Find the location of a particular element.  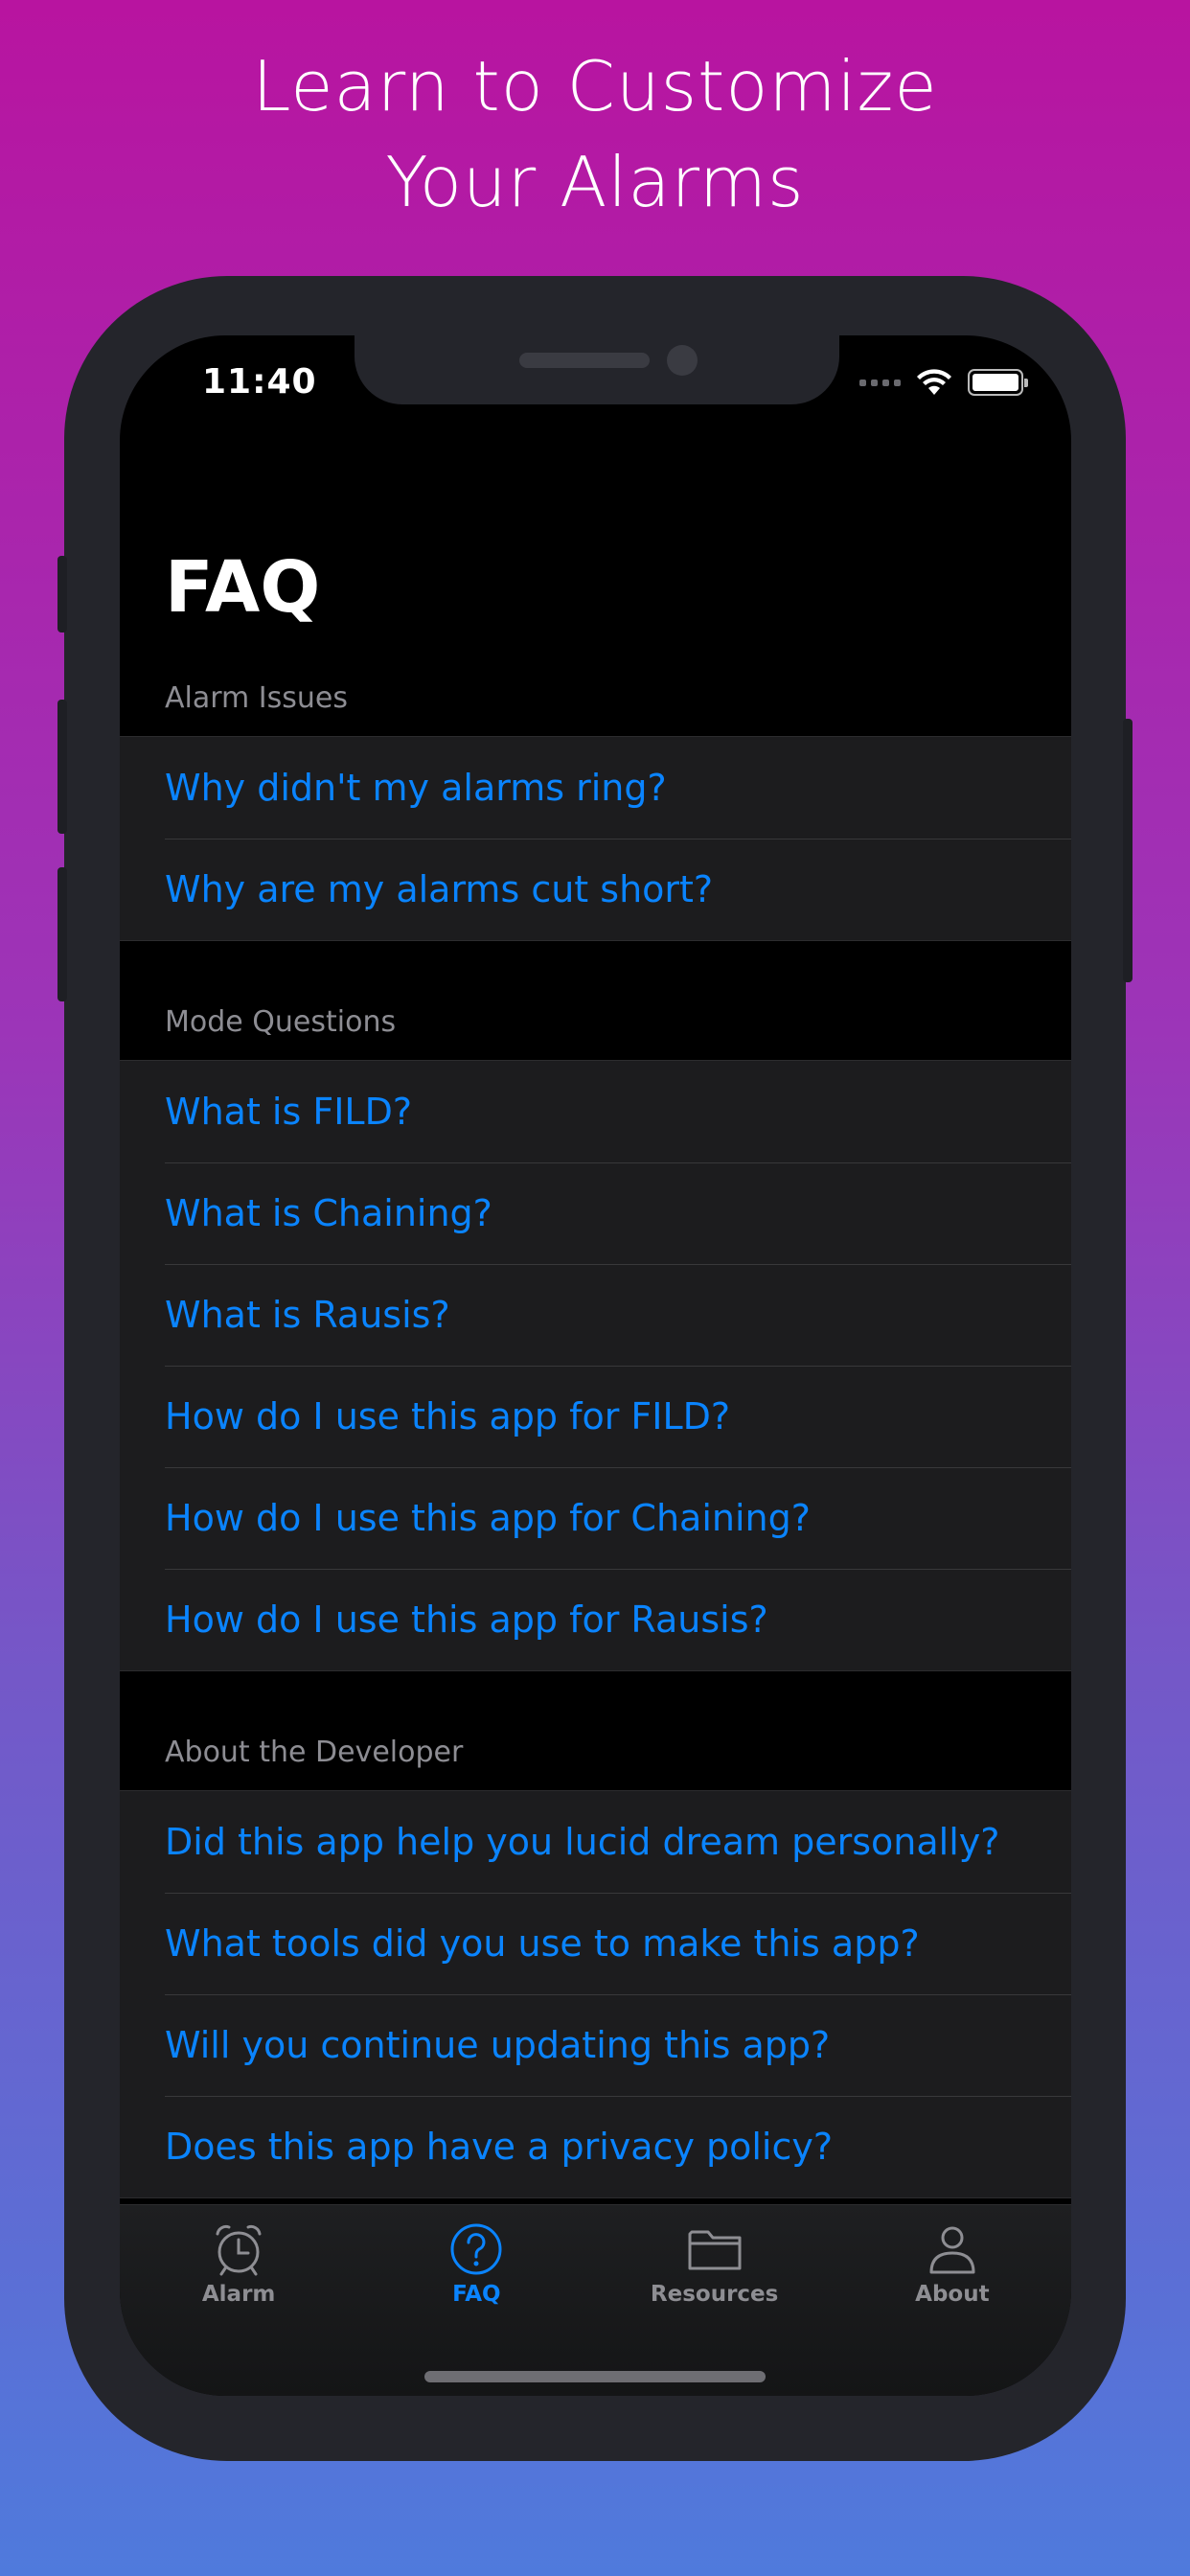

power-button is located at coordinates (1128, 851).